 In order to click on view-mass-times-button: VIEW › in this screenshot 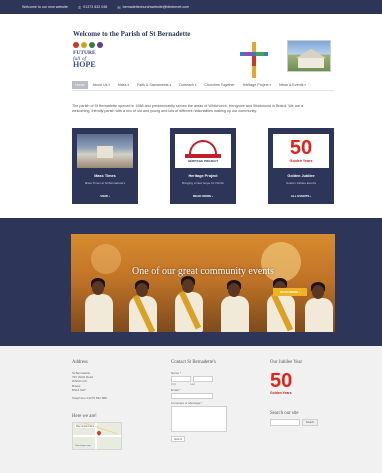, I will do `click(105, 196)`.